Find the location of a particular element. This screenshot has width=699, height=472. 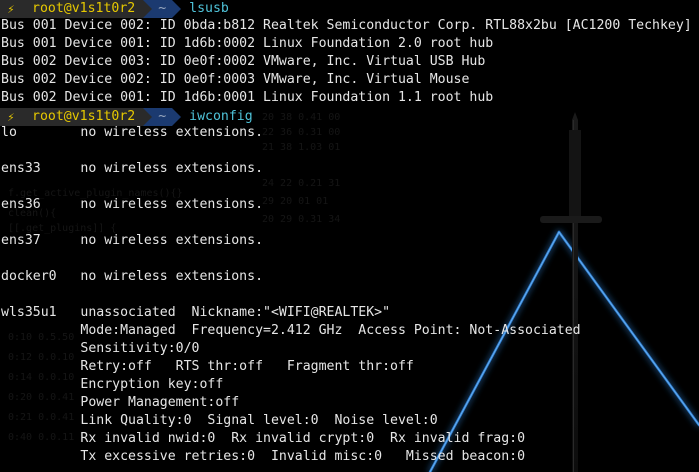

command-text: lsusb is located at coordinates (209, 8).